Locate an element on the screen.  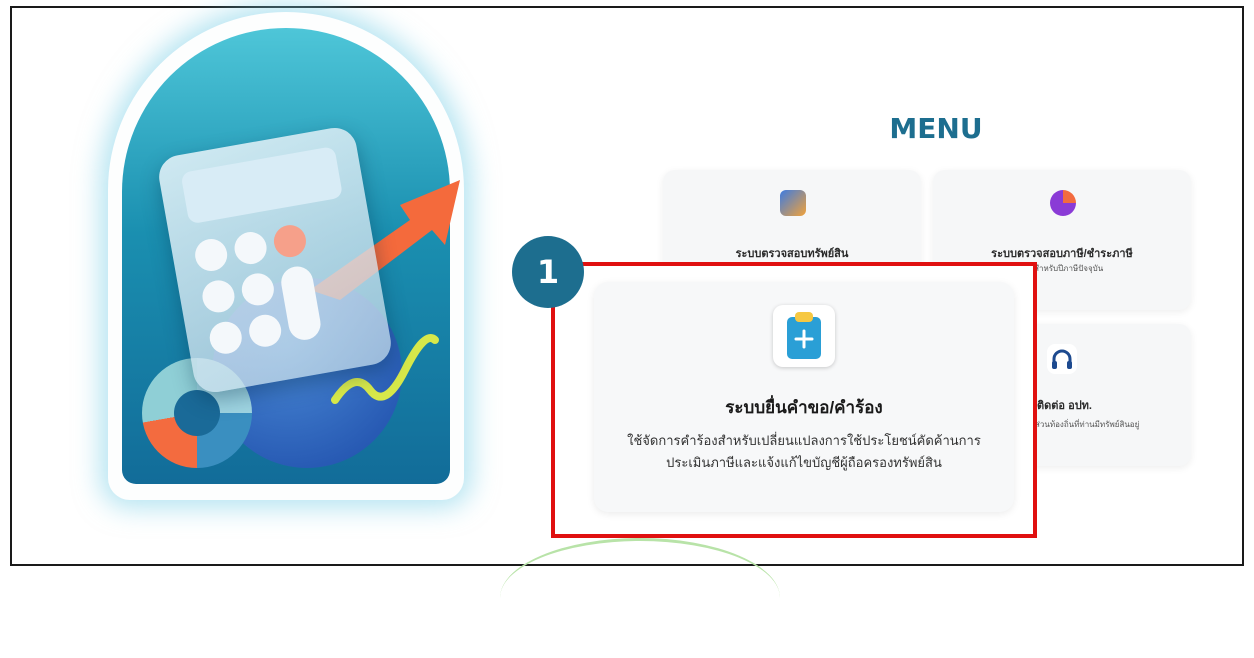
menu-card-description: ส่วนท้องถิ่นที่ท่านมีทรัพย์สินอยู่ is located at coordinates (1087, 424).